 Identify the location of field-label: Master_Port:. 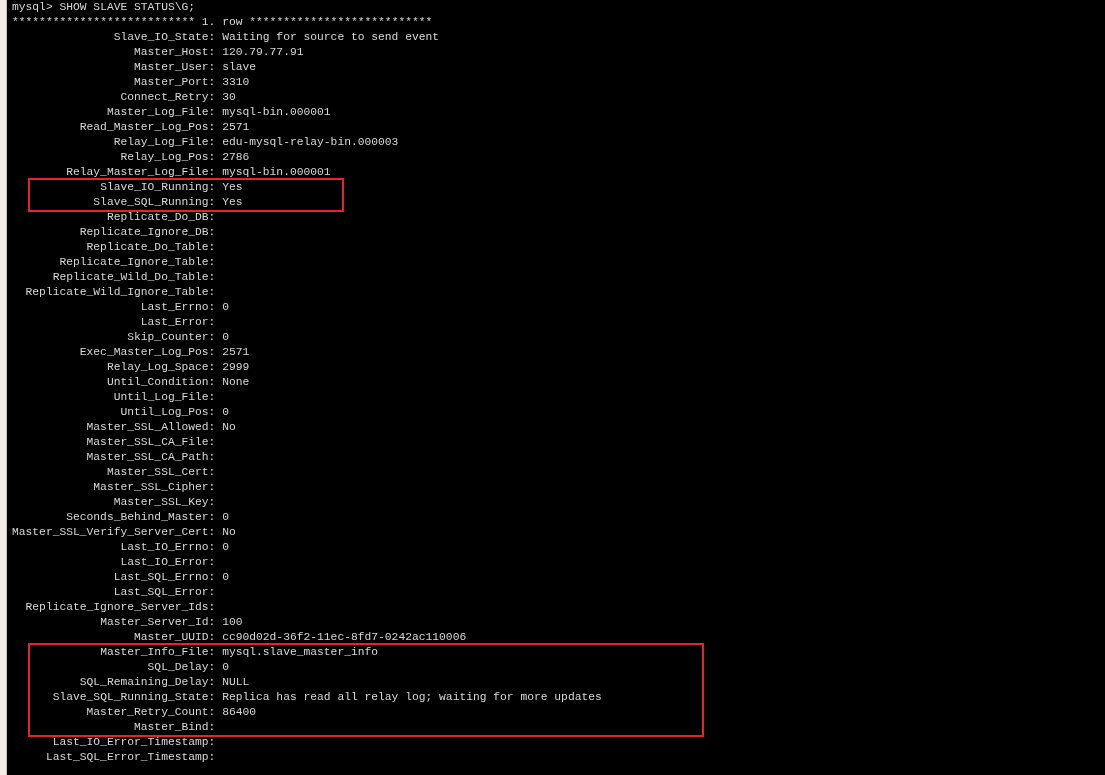
(174, 82).